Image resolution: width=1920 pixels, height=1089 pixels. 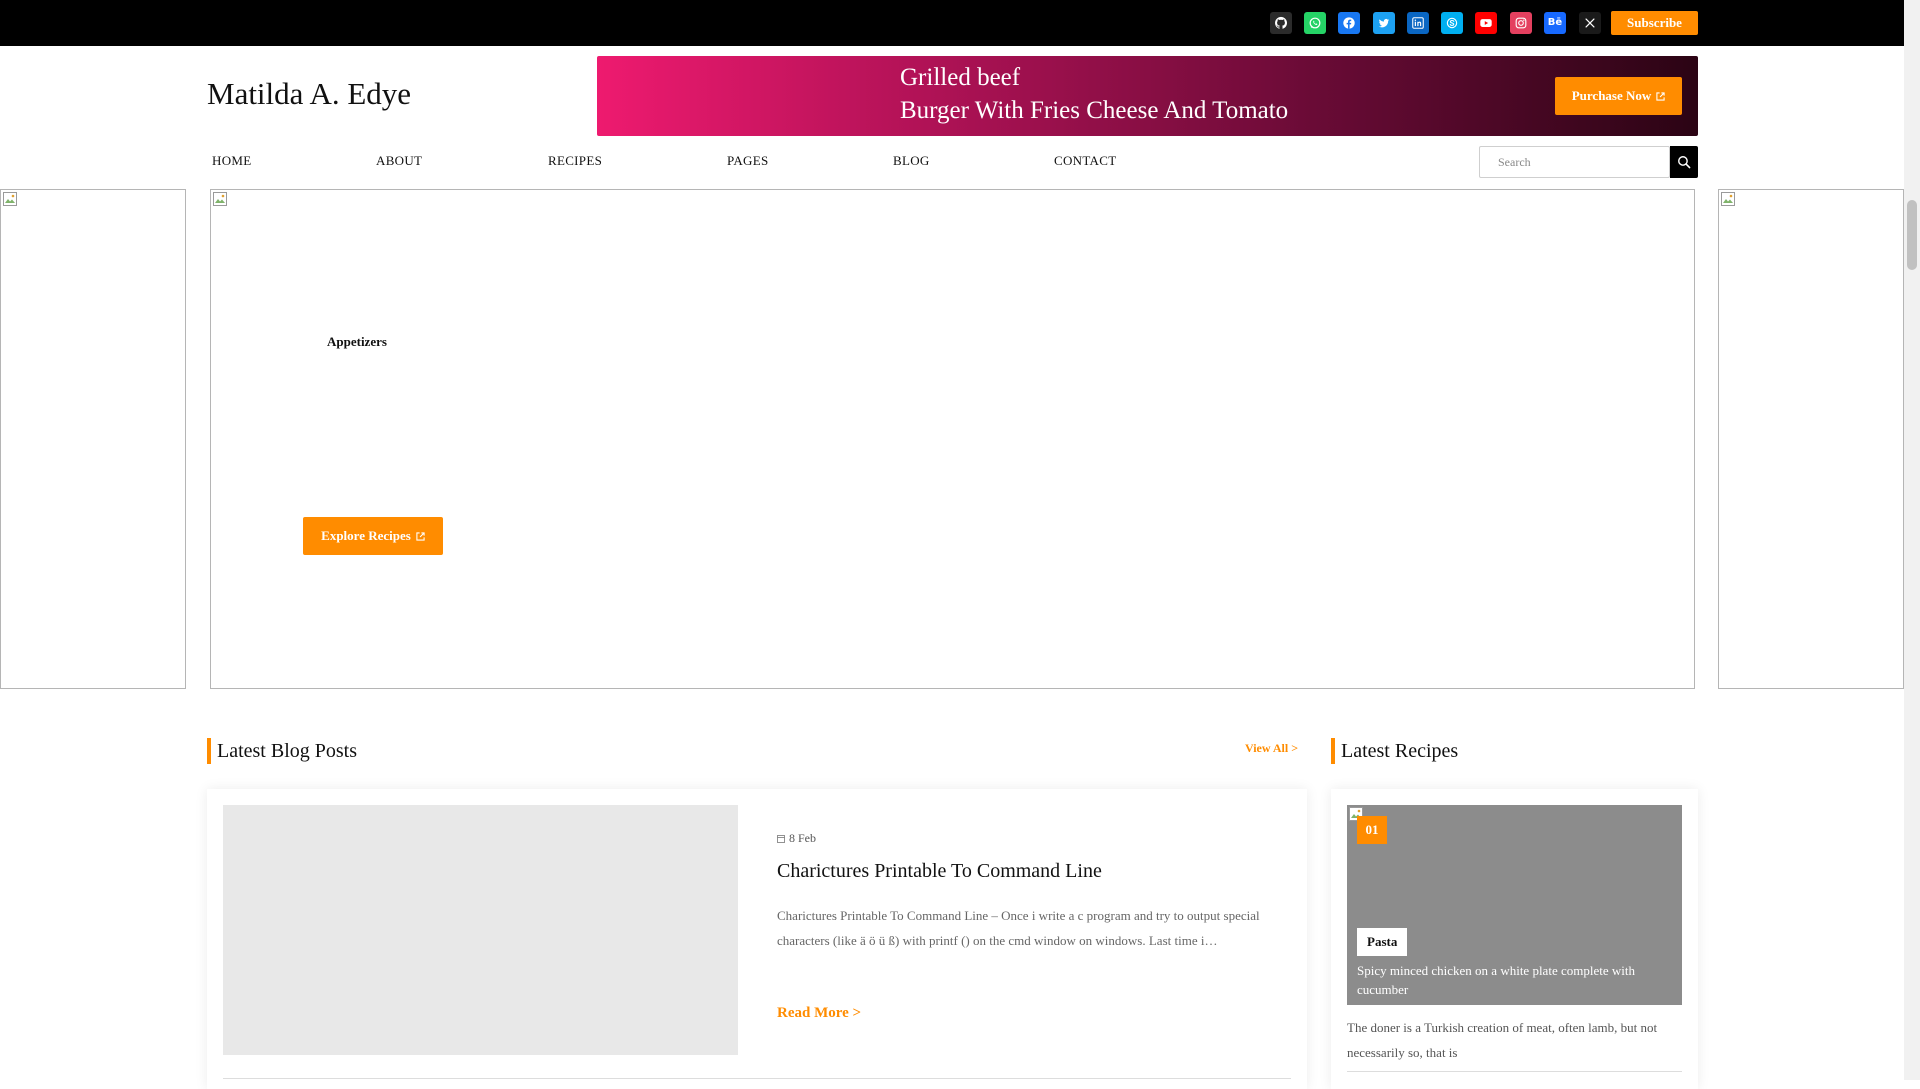 What do you see at coordinates (747, 161) in the screenshot?
I see `nav-item-pages: PAGES` at bounding box center [747, 161].